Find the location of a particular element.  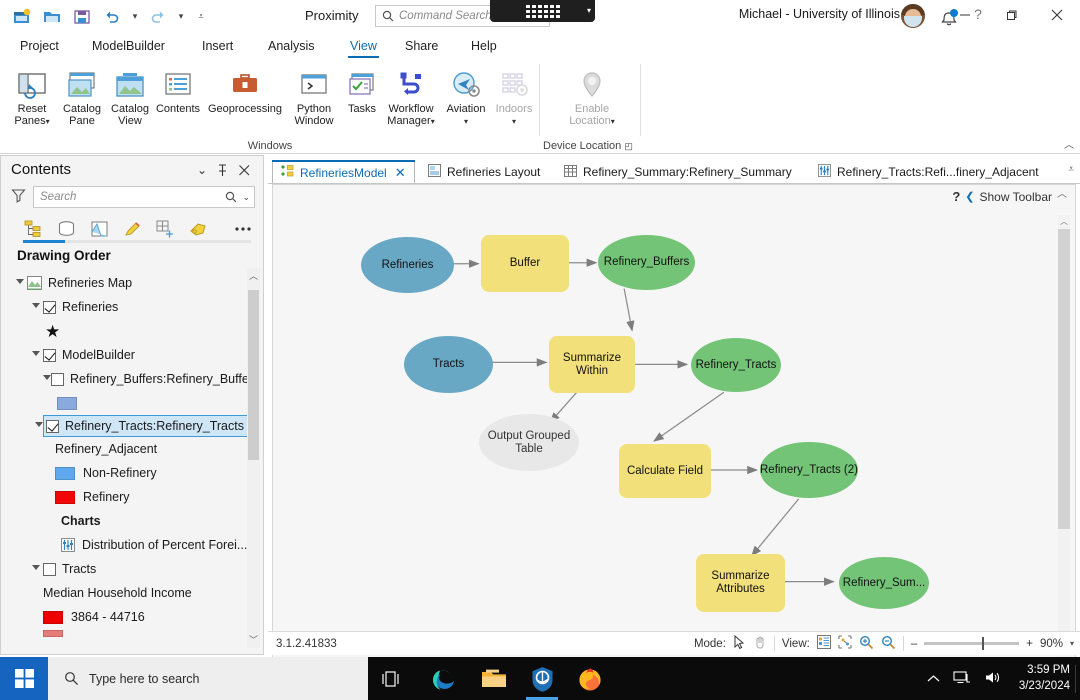

fit-to-window-icon is located at coordinates (823, 643).